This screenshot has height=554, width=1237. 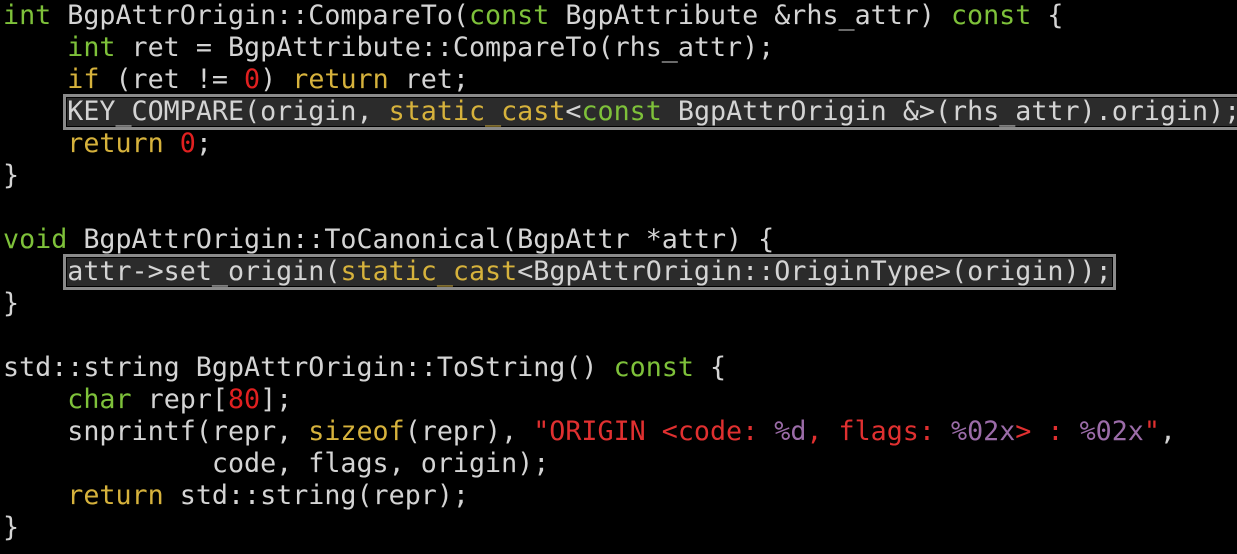 What do you see at coordinates (573, 111) in the screenshot?
I see `code-token: <` at bounding box center [573, 111].